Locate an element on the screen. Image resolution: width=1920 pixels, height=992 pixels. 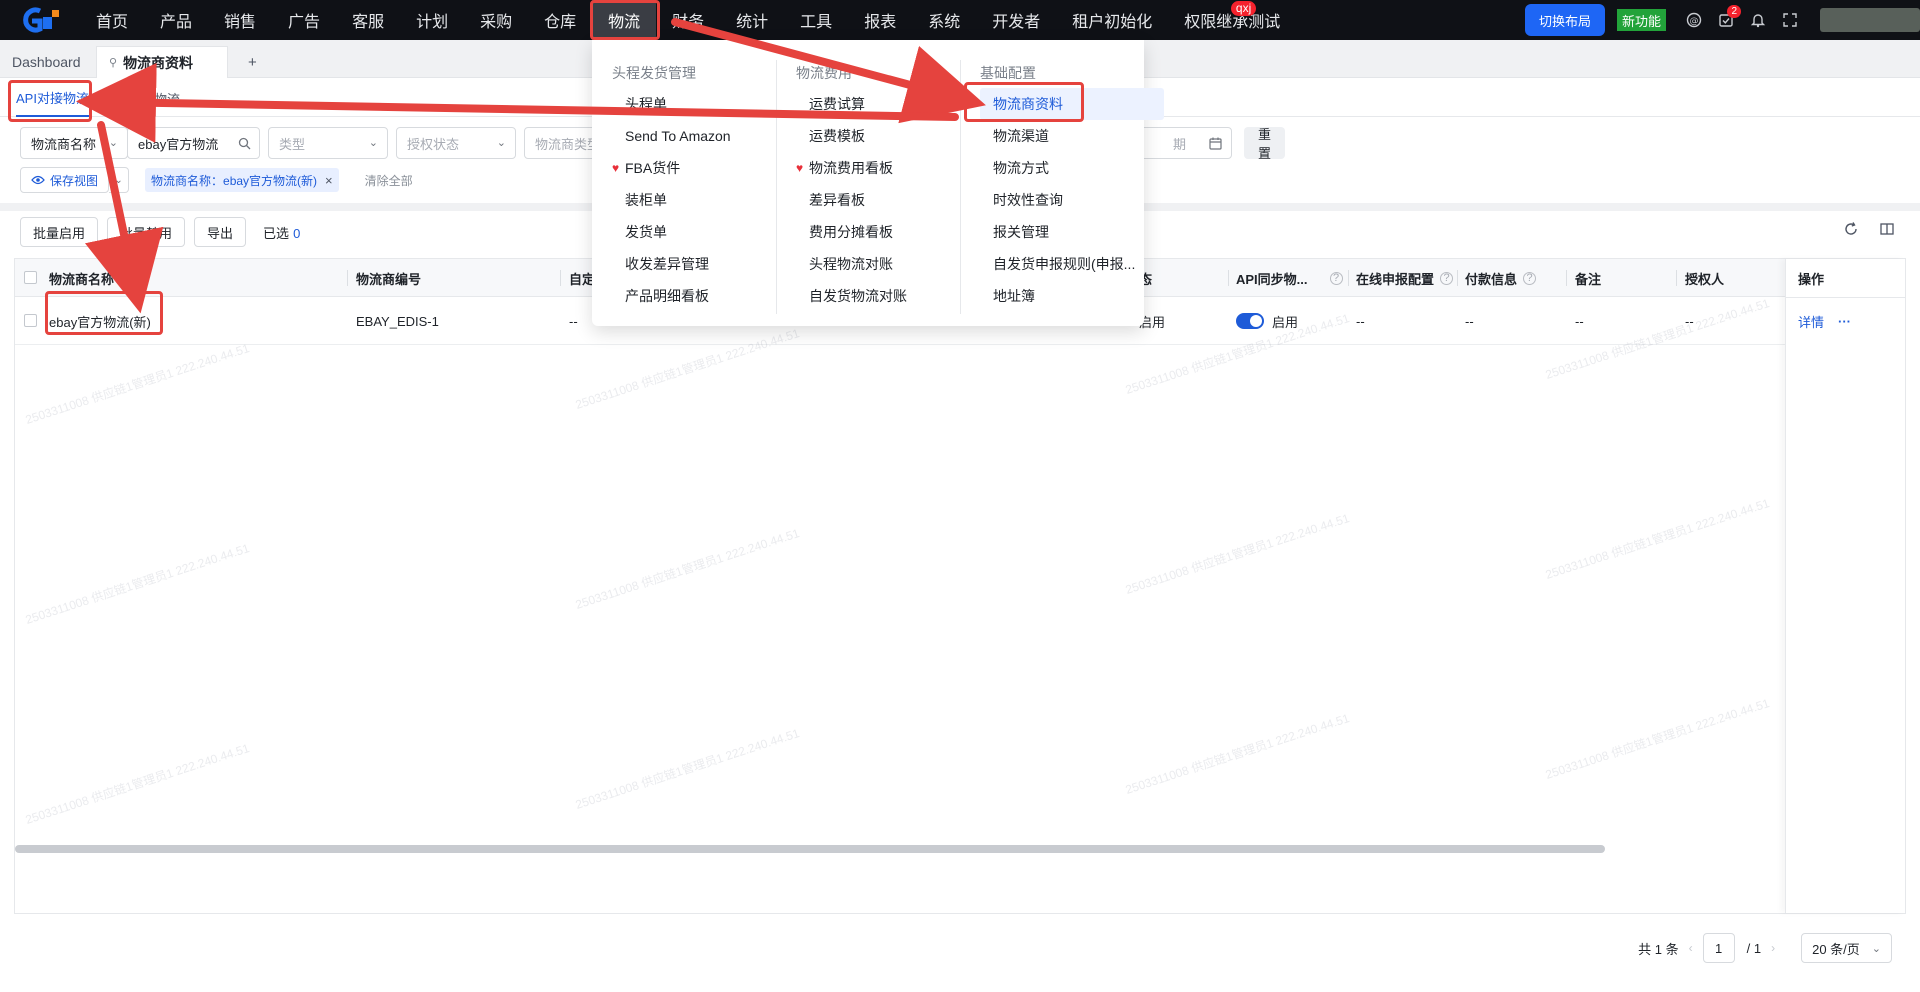
api-sync-toggle is located at coordinates (1250, 321).